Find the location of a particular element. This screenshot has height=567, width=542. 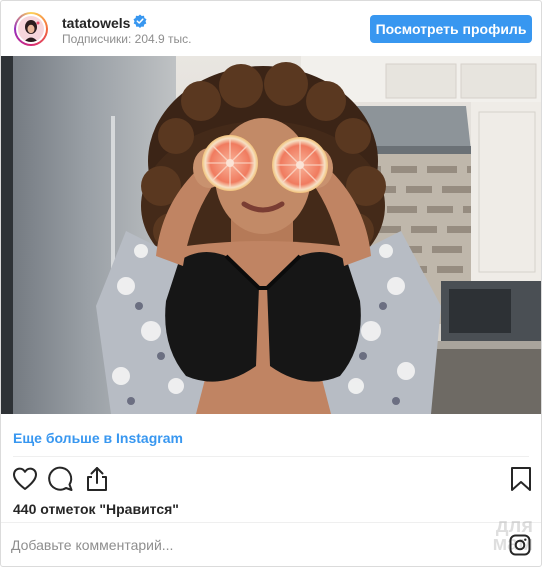

bookmark-icon is located at coordinates (521, 479).